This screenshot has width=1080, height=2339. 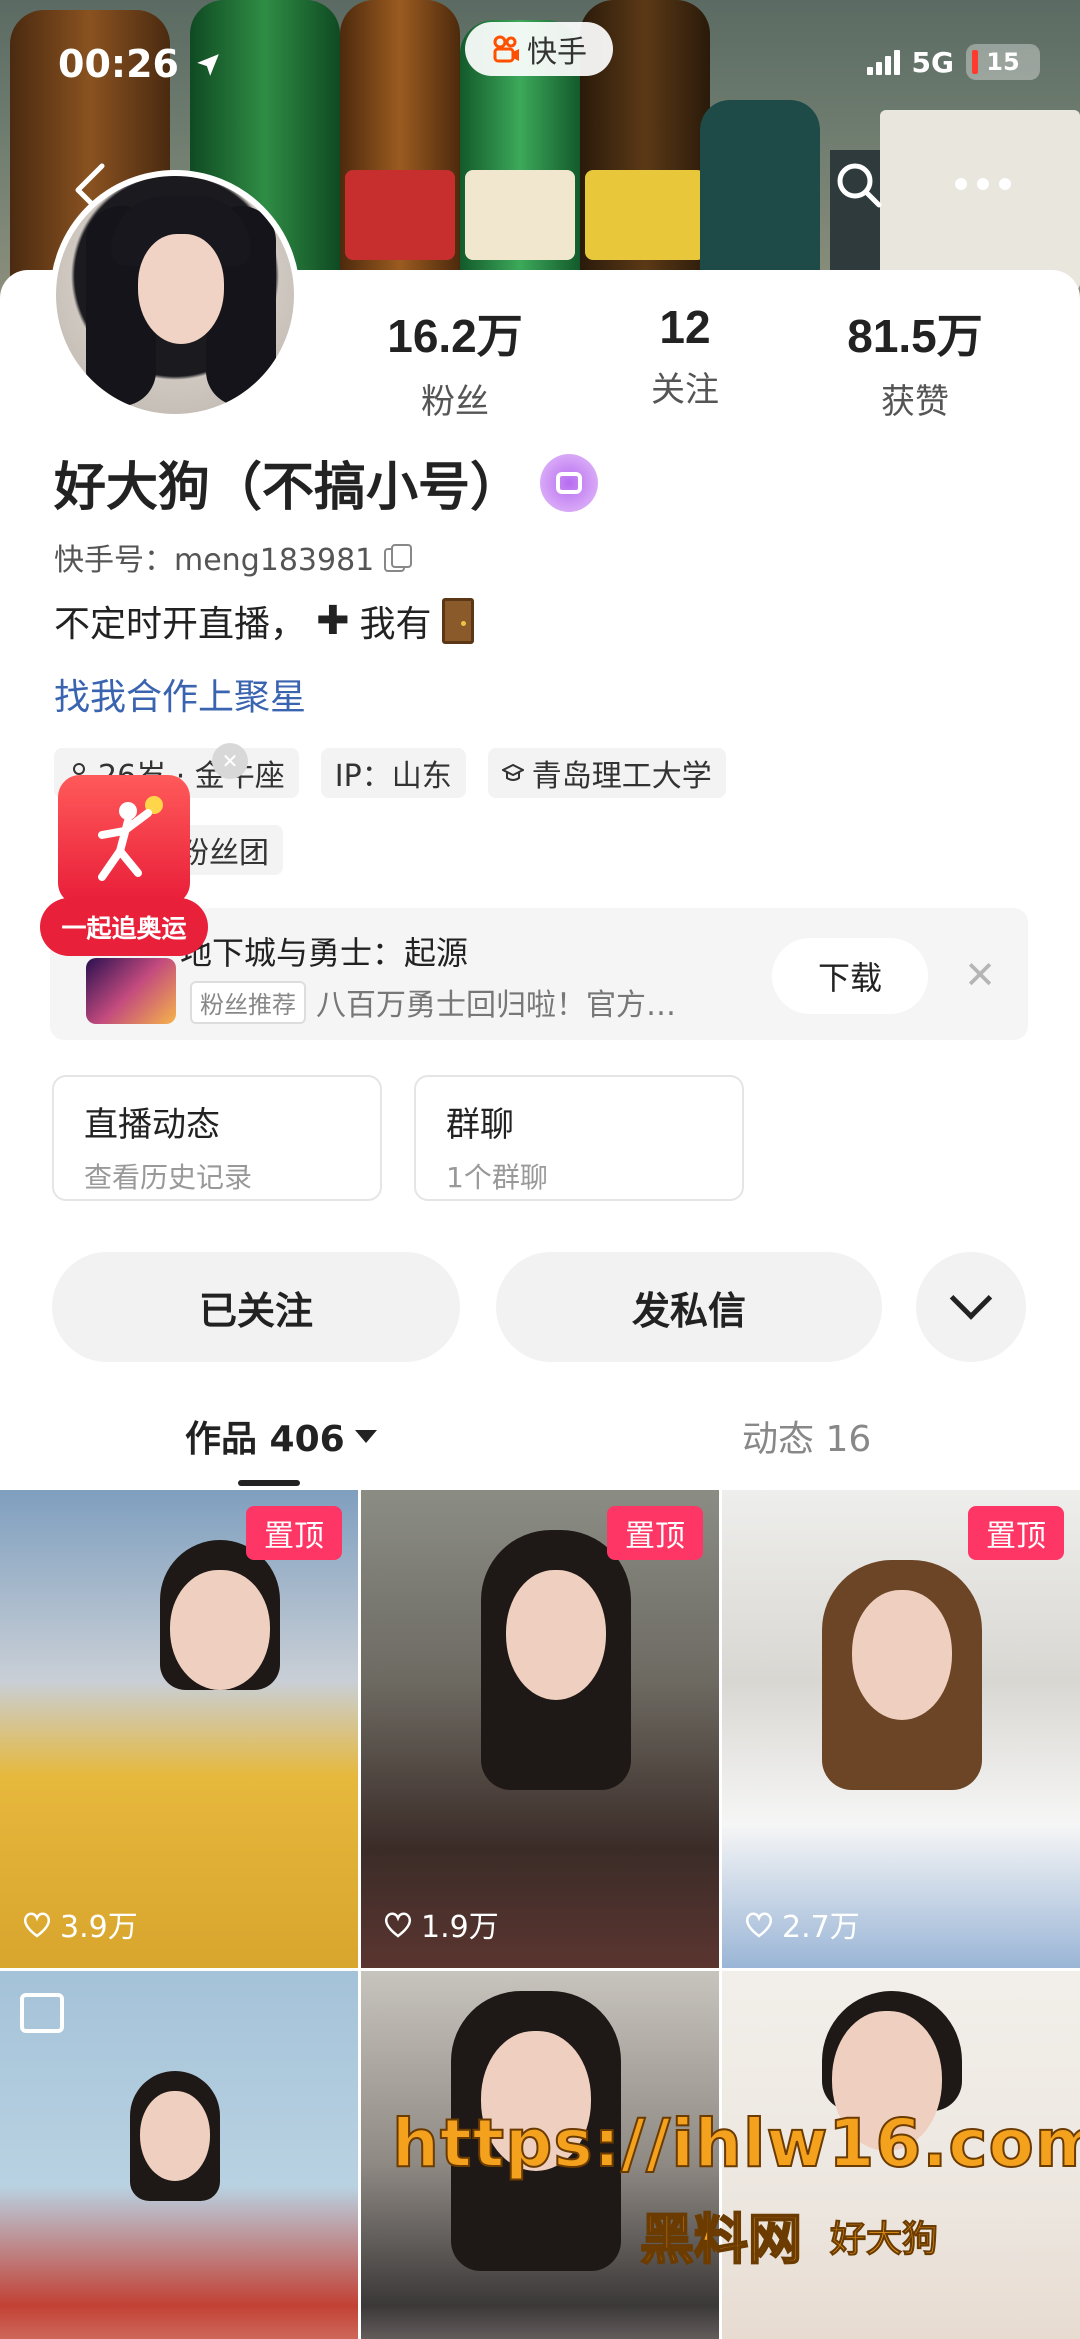 I want to click on video-tile: 置顶 1.9万, so click(x=540, y=1729).